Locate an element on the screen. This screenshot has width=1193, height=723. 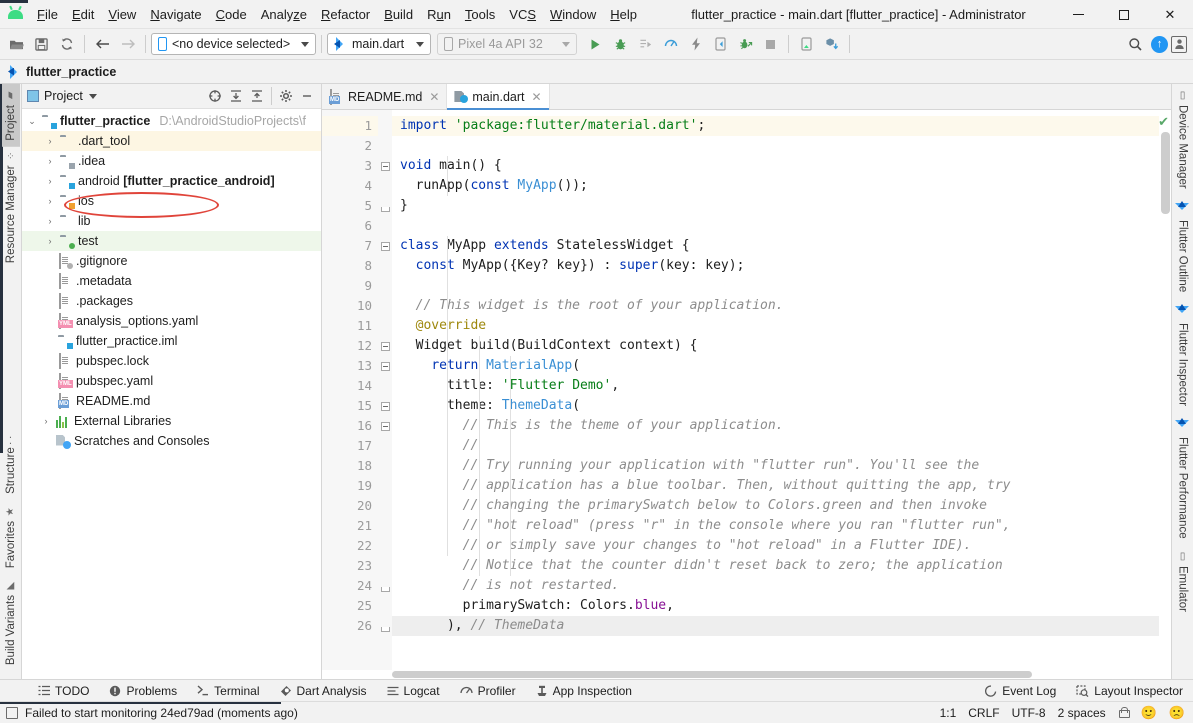
menu-build: Build is located at coordinates (398, 14).